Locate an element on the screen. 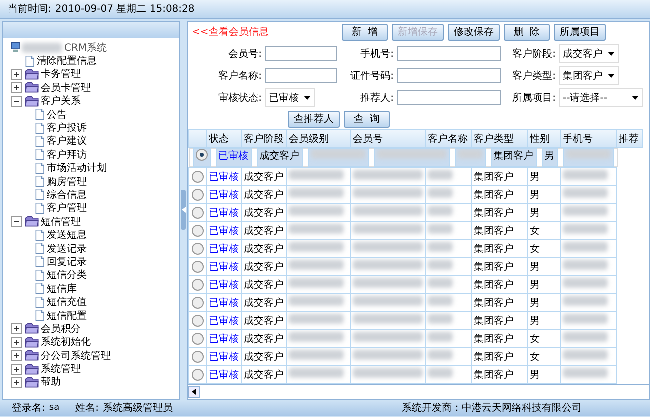 This screenshot has width=650, height=417. dropdown: 集团客户 is located at coordinates (589, 75).